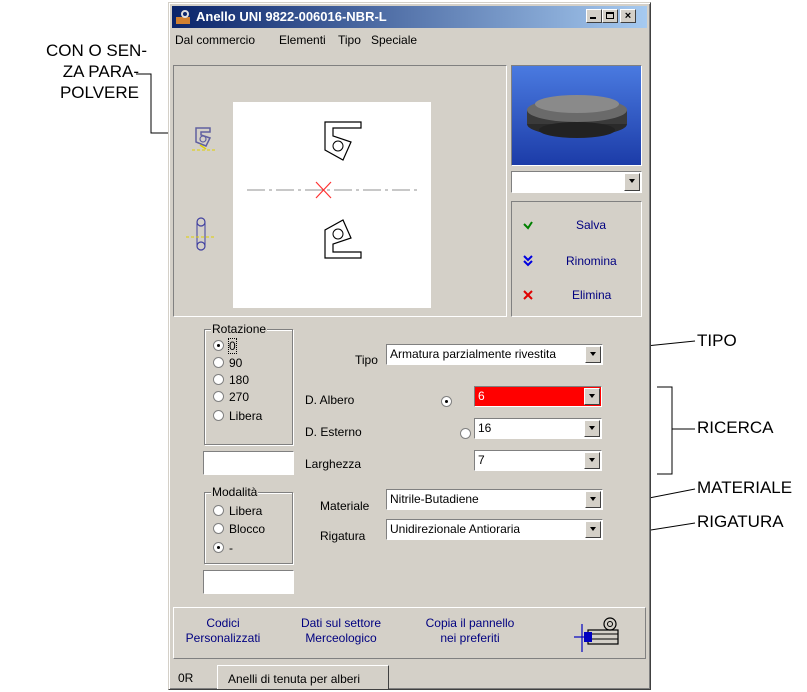 This screenshot has width=807, height=692. What do you see at coordinates (481, 396) in the screenshot?
I see `albero-value: 6` at bounding box center [481, 396].